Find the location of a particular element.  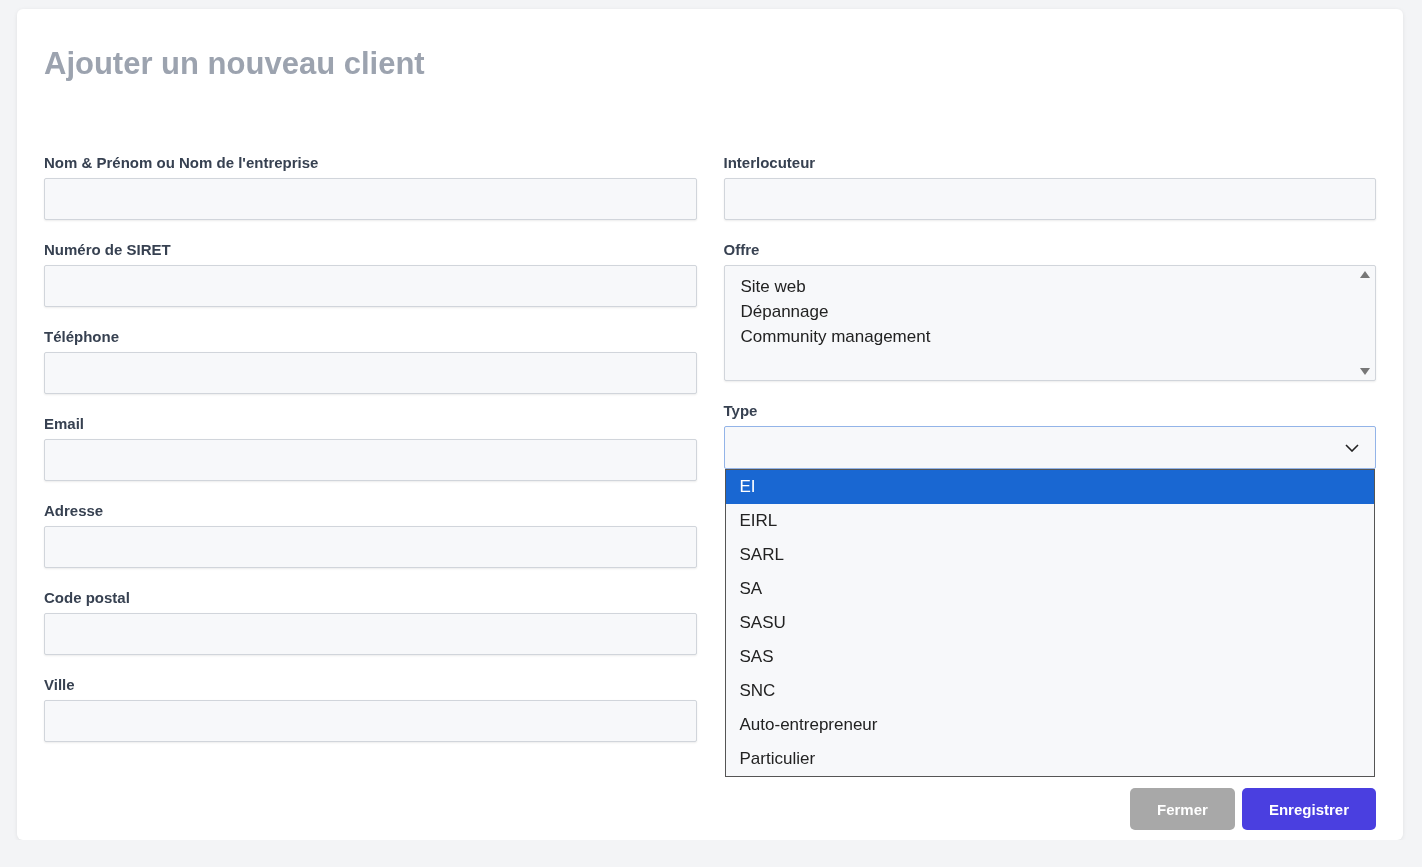

field-label: Type is located at coordinates (741, 411).